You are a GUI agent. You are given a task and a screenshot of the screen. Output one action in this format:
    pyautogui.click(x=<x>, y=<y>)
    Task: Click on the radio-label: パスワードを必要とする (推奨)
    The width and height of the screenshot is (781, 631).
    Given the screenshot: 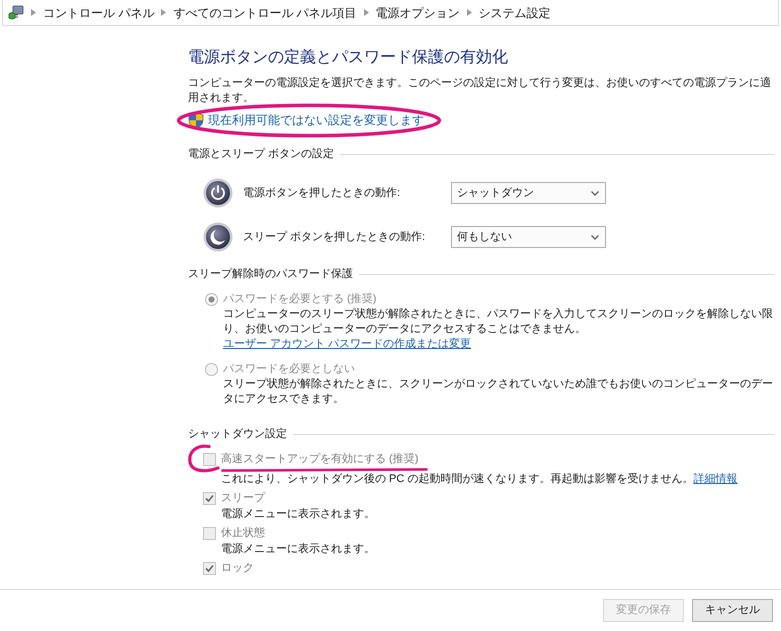 What is the action you would take?
    pyautogui.click(x=299, y=299)
    